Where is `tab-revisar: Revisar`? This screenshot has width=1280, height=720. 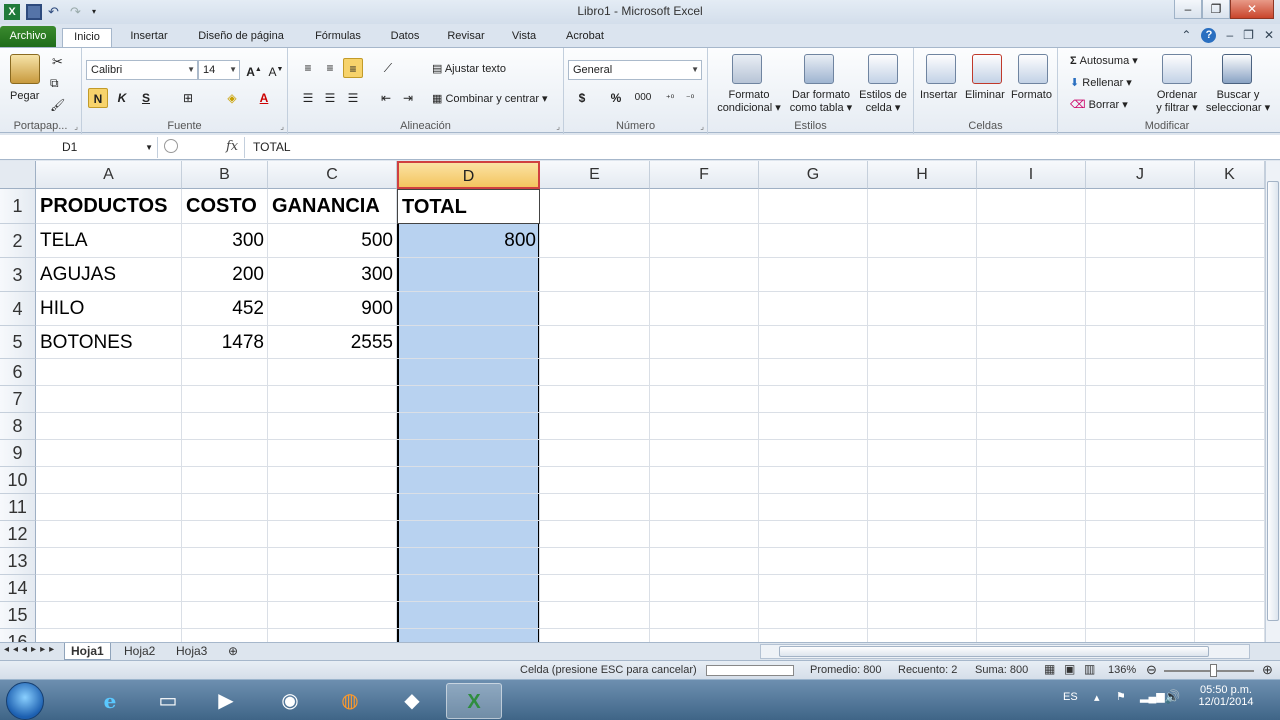
tab-revisar: Revisar is located at coordinates (466, 37).